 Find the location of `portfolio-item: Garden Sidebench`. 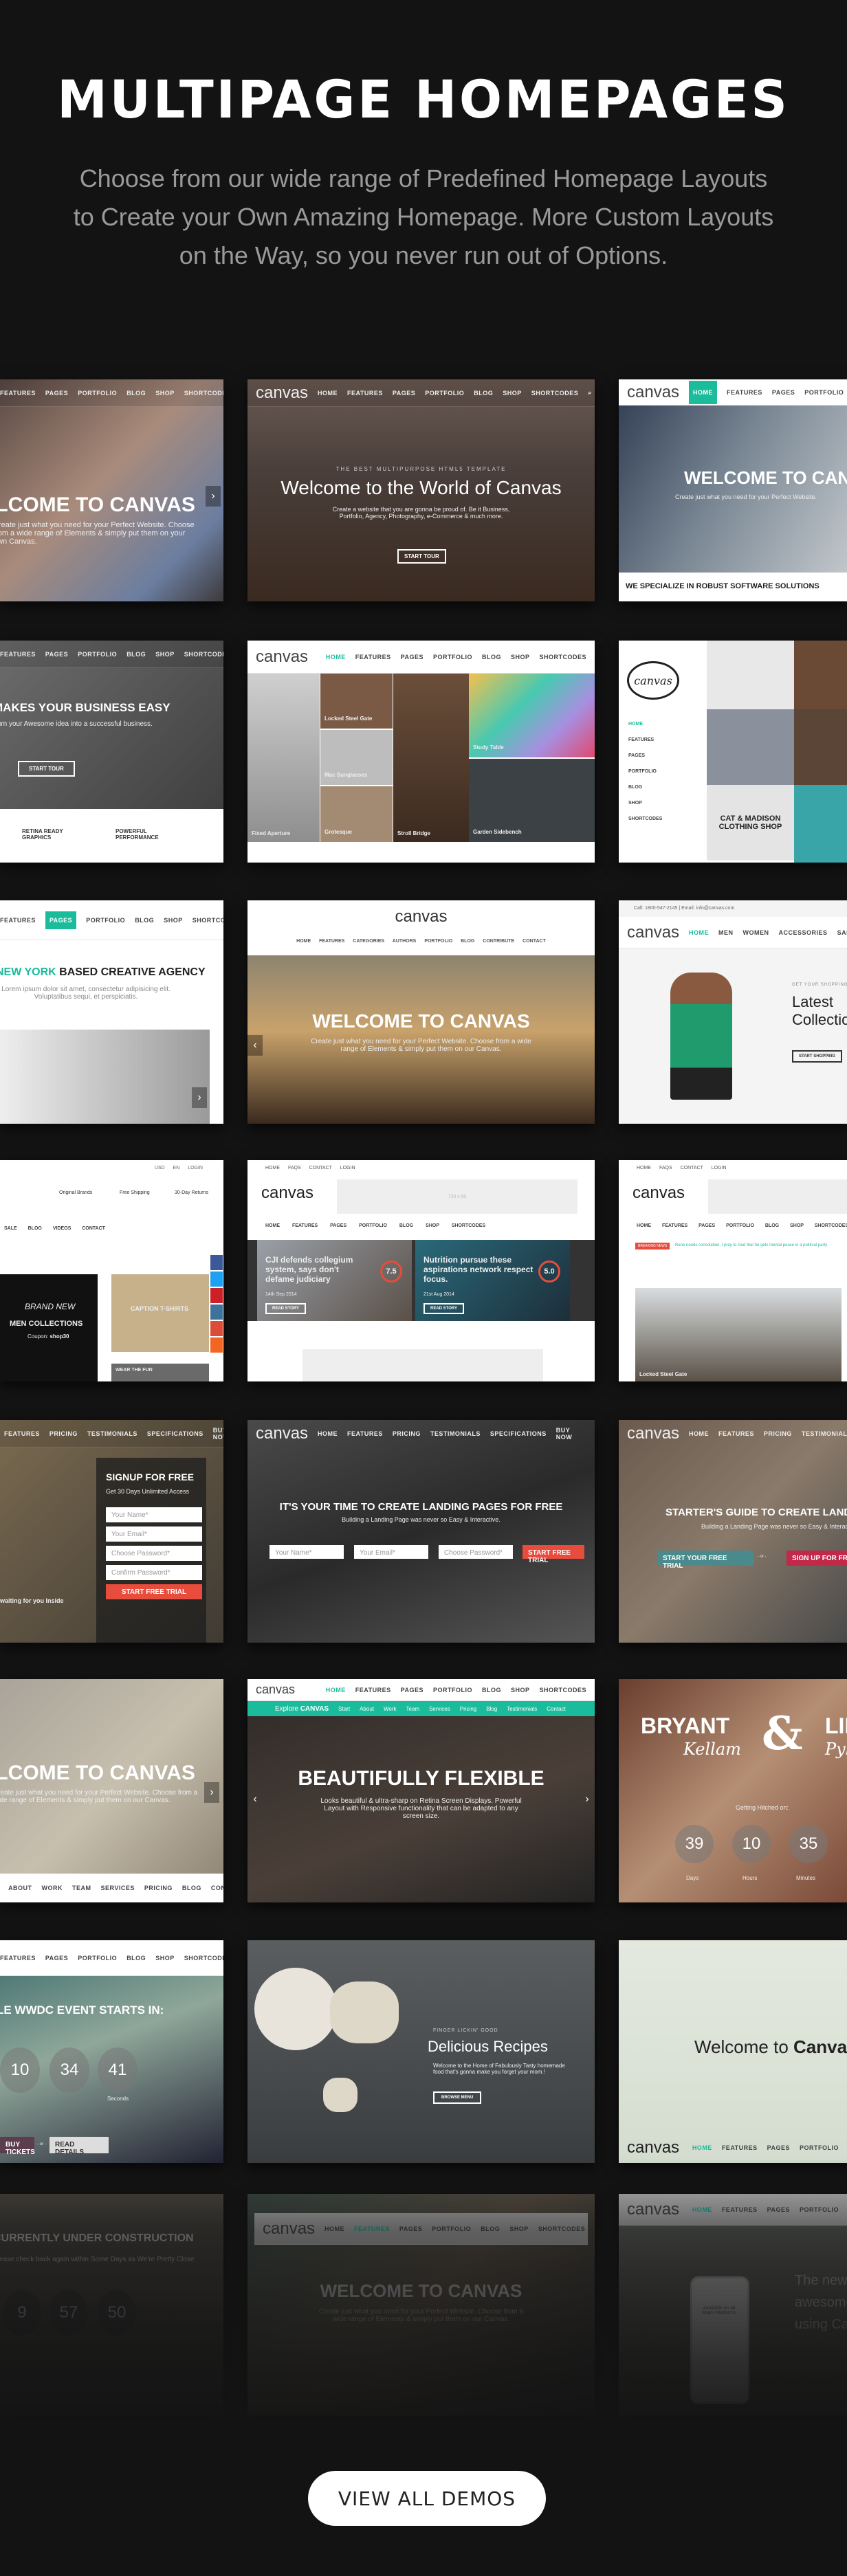

portfolio-item: Garden Sidebench is located at coordinates (532, 800).